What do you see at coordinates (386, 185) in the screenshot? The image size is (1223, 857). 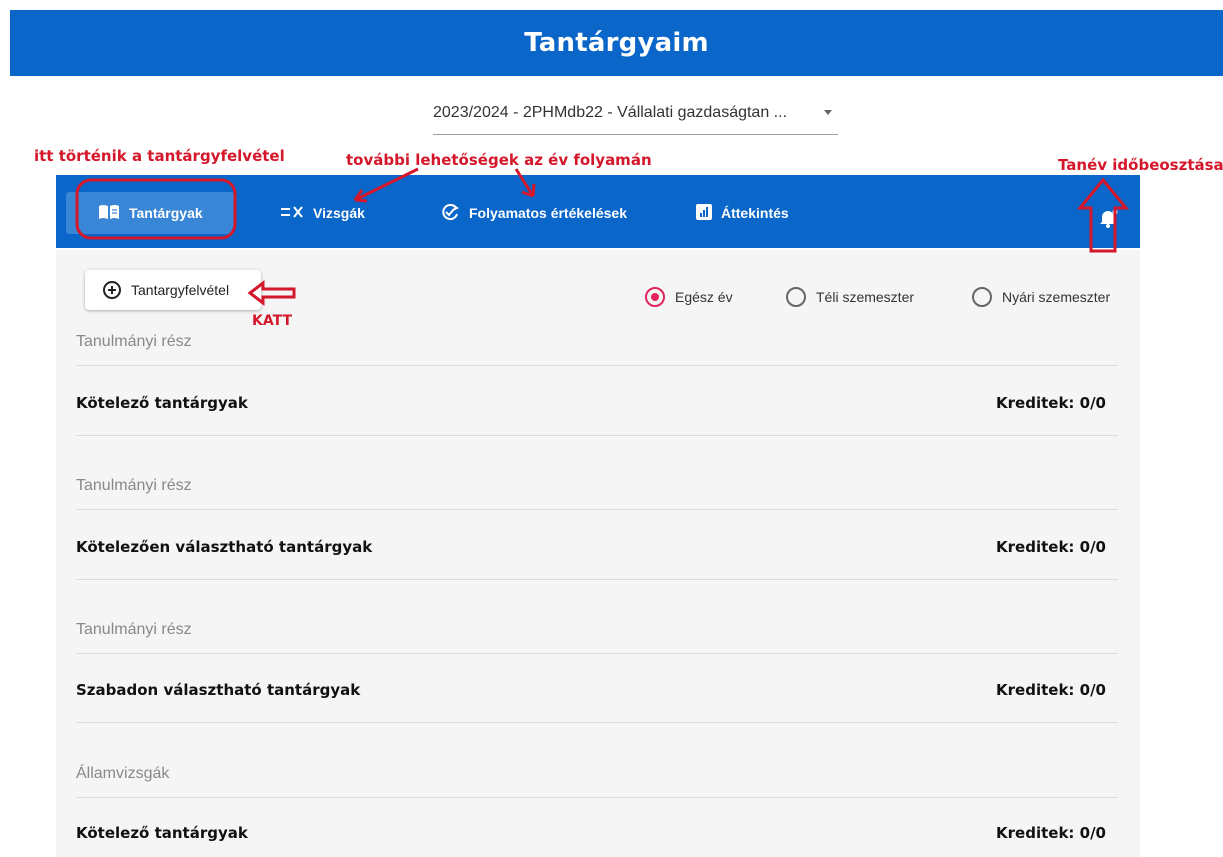 I see `arrow-to-vizsgak` at bounding box center [386, 185].